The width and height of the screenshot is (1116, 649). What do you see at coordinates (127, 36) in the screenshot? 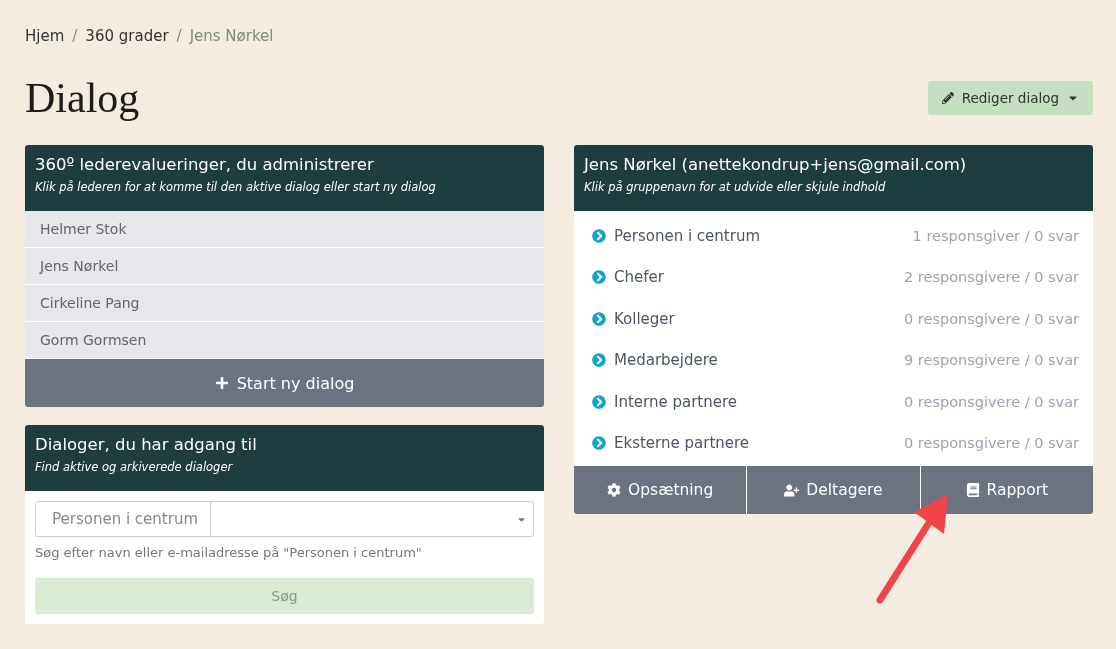
I see `breadcrumb-link: 360 grader` at bounding box center [127, 36].